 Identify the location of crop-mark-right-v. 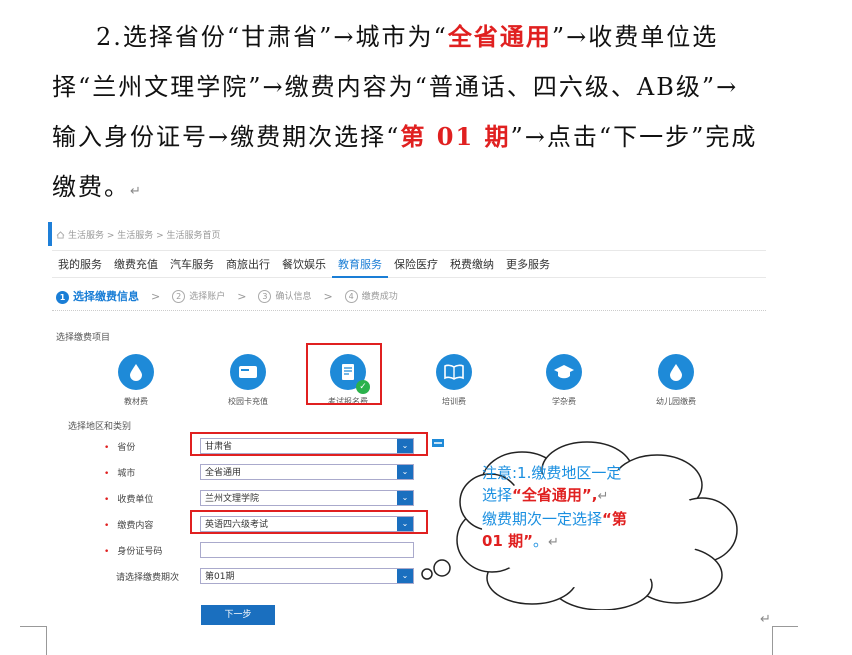
(772, 640).